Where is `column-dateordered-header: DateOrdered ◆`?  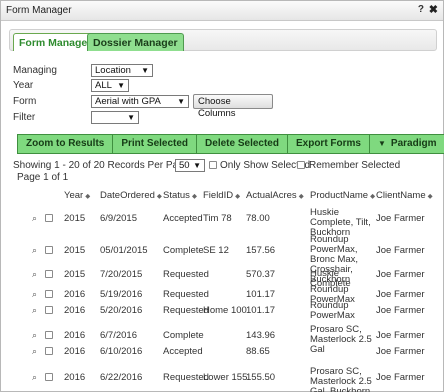
column-dateordered-header: DateOrdered ◆ is located at coordinates (131, 197).